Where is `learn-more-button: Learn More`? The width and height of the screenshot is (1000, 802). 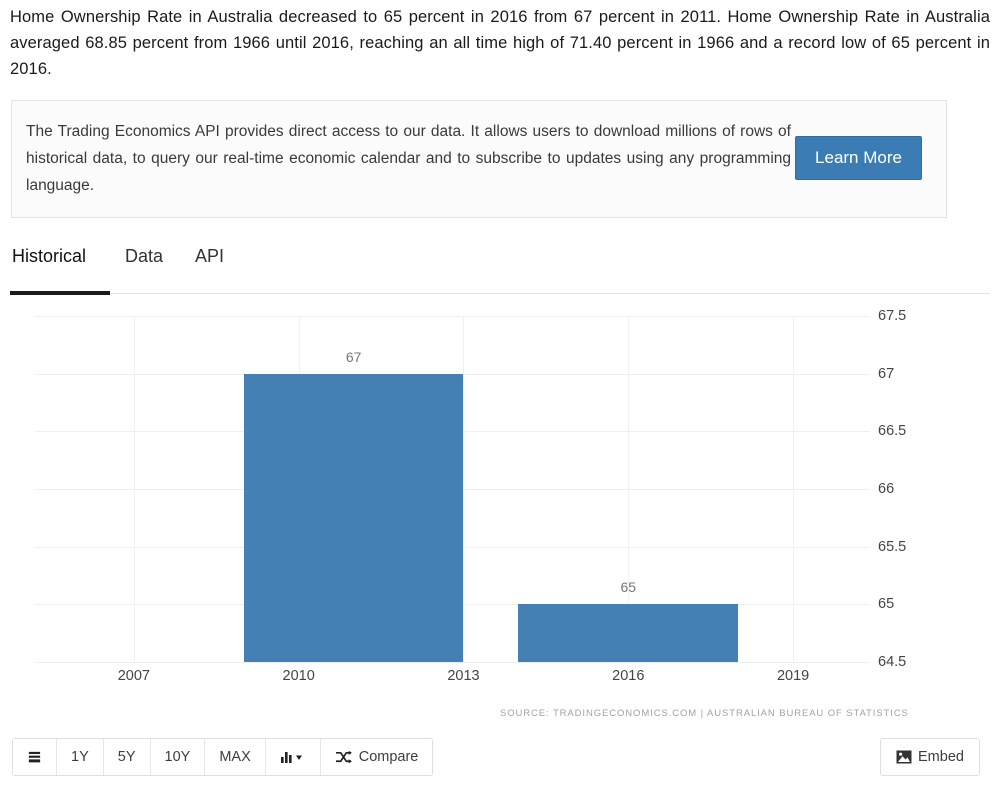 learn-more-button: Learn More is located at coordinates (858, 158).